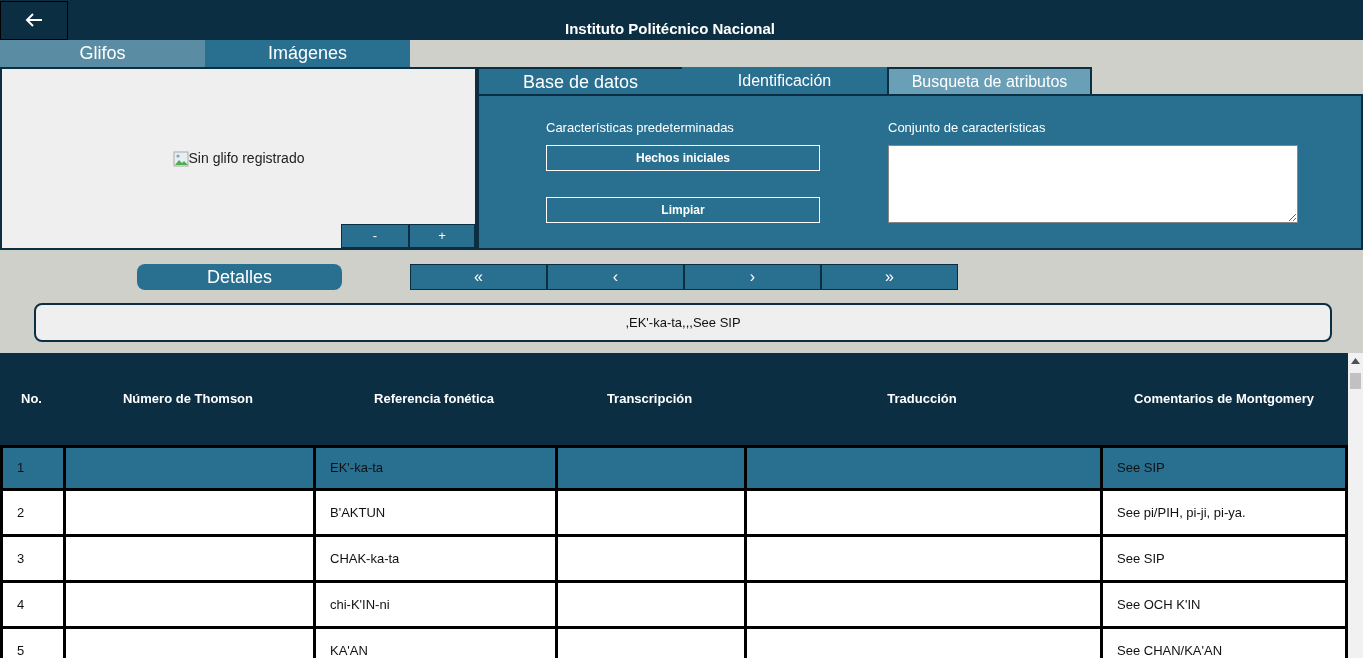 The image size is (1363, 658). Describe the element at coordinates (674, 606) in the screenshot. I see `table-row: 4 chi-K'IN-ni See OCH K'IN` at that location.